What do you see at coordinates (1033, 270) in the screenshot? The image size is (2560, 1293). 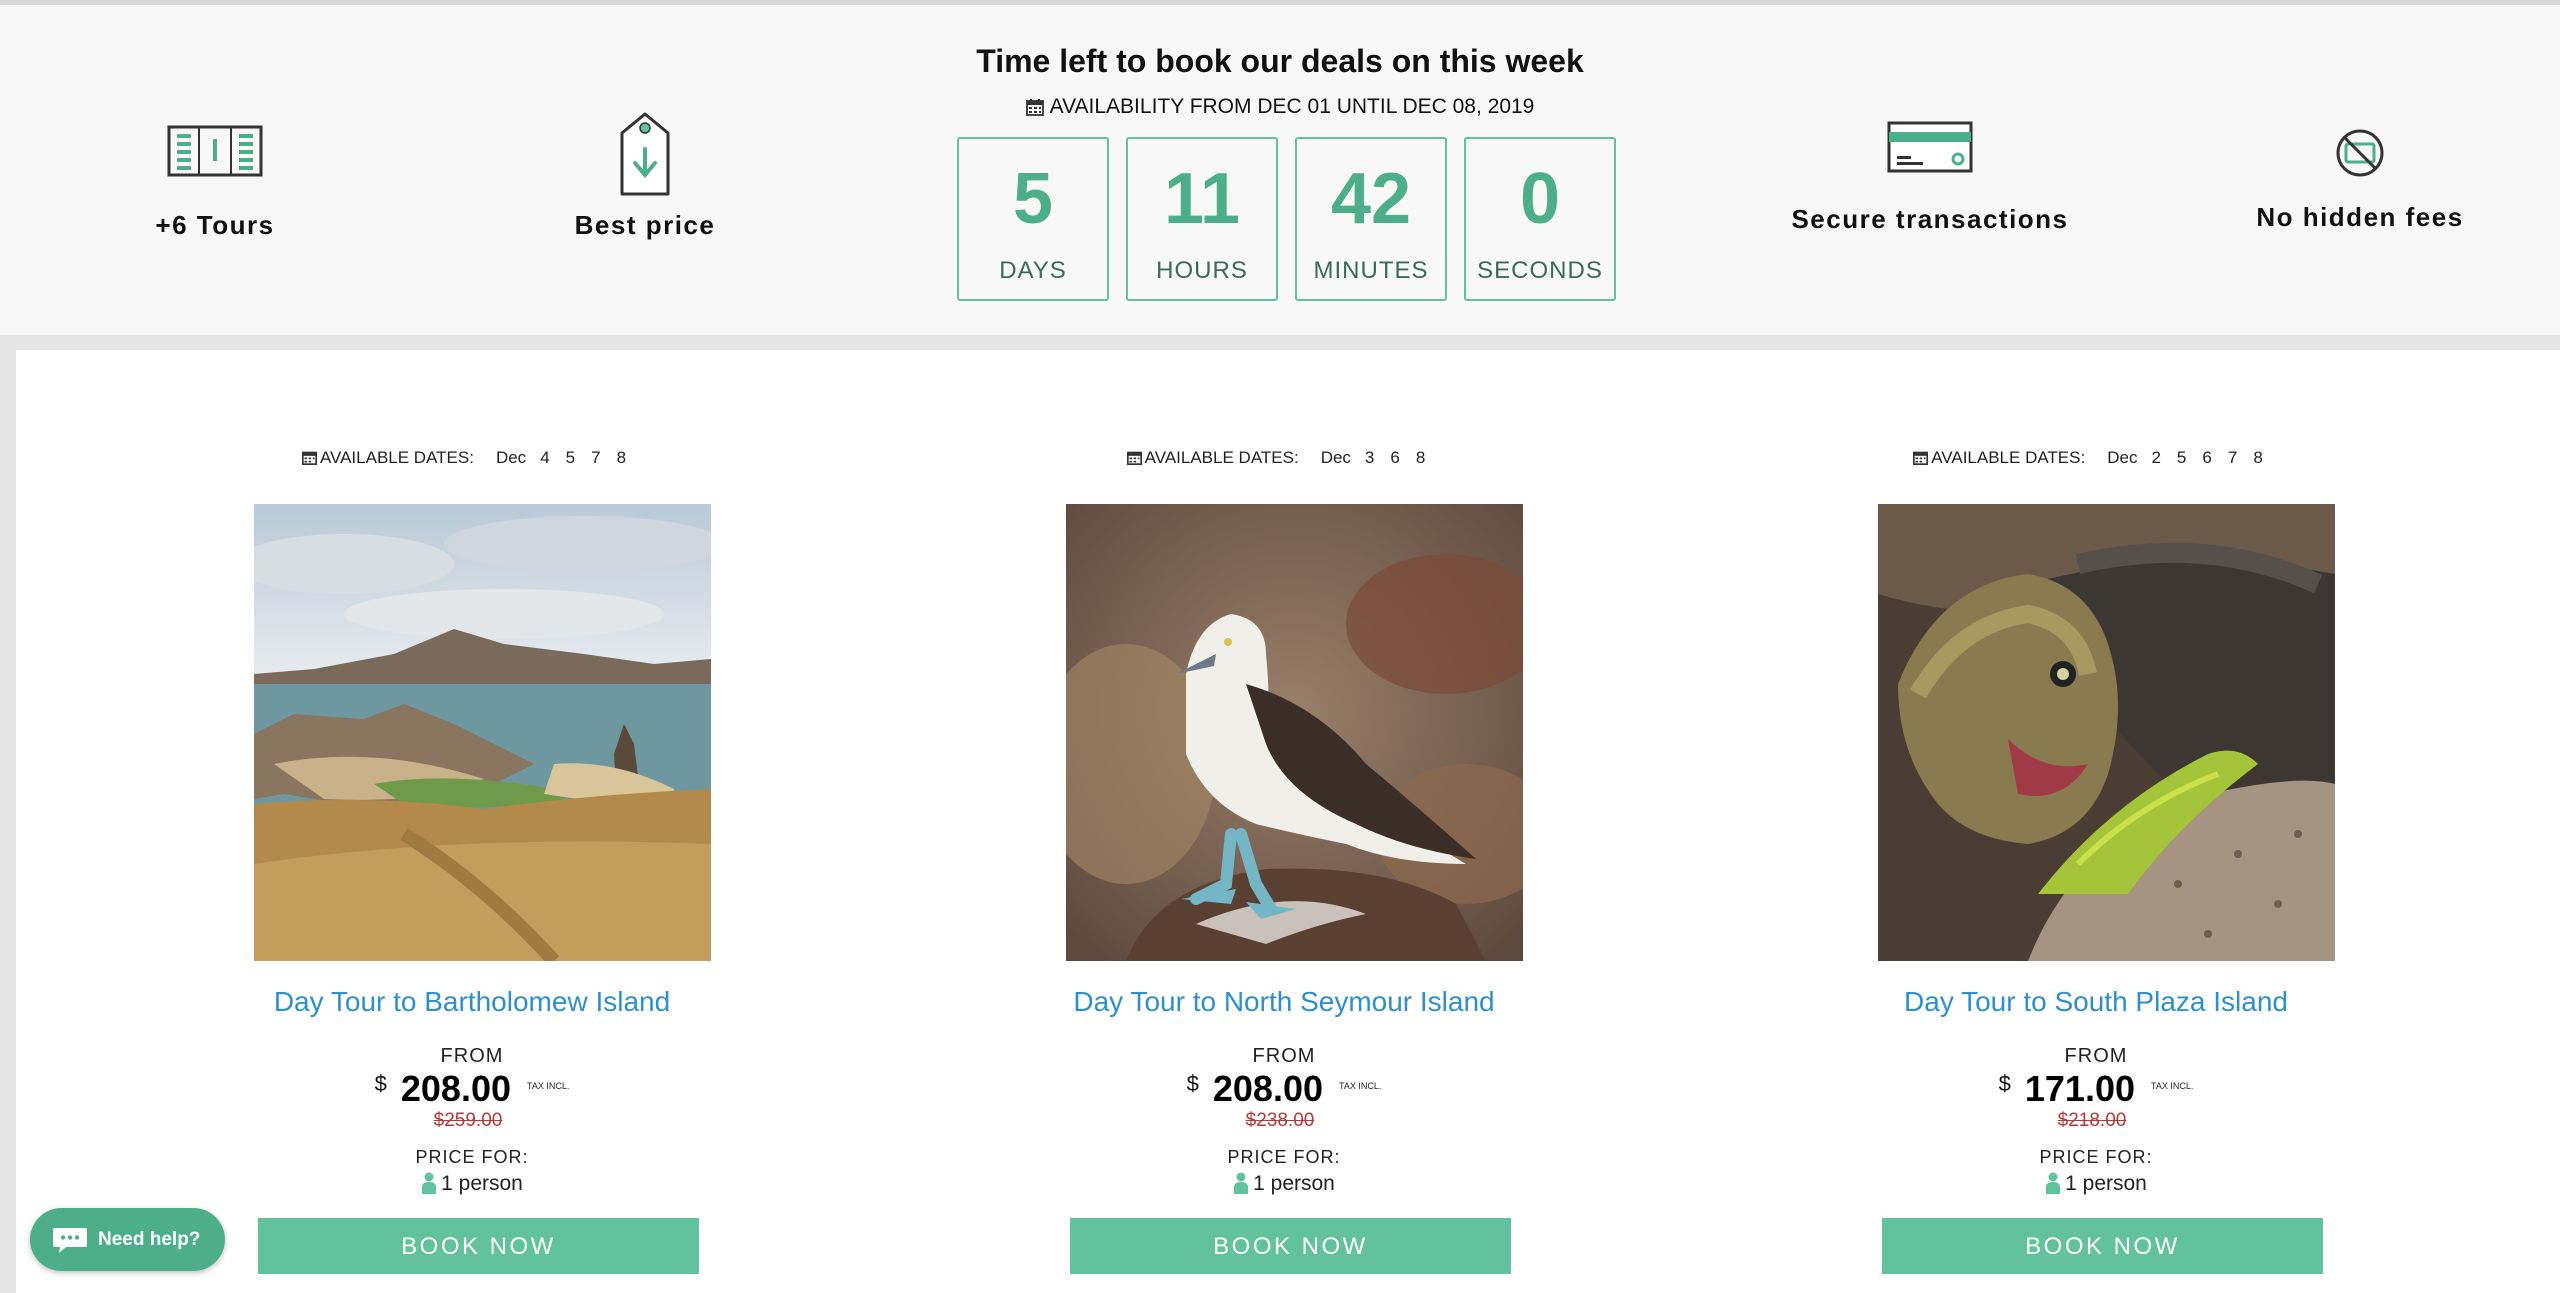 I see `countdown-unit: DAYS` at bounding box center [1033, 270].